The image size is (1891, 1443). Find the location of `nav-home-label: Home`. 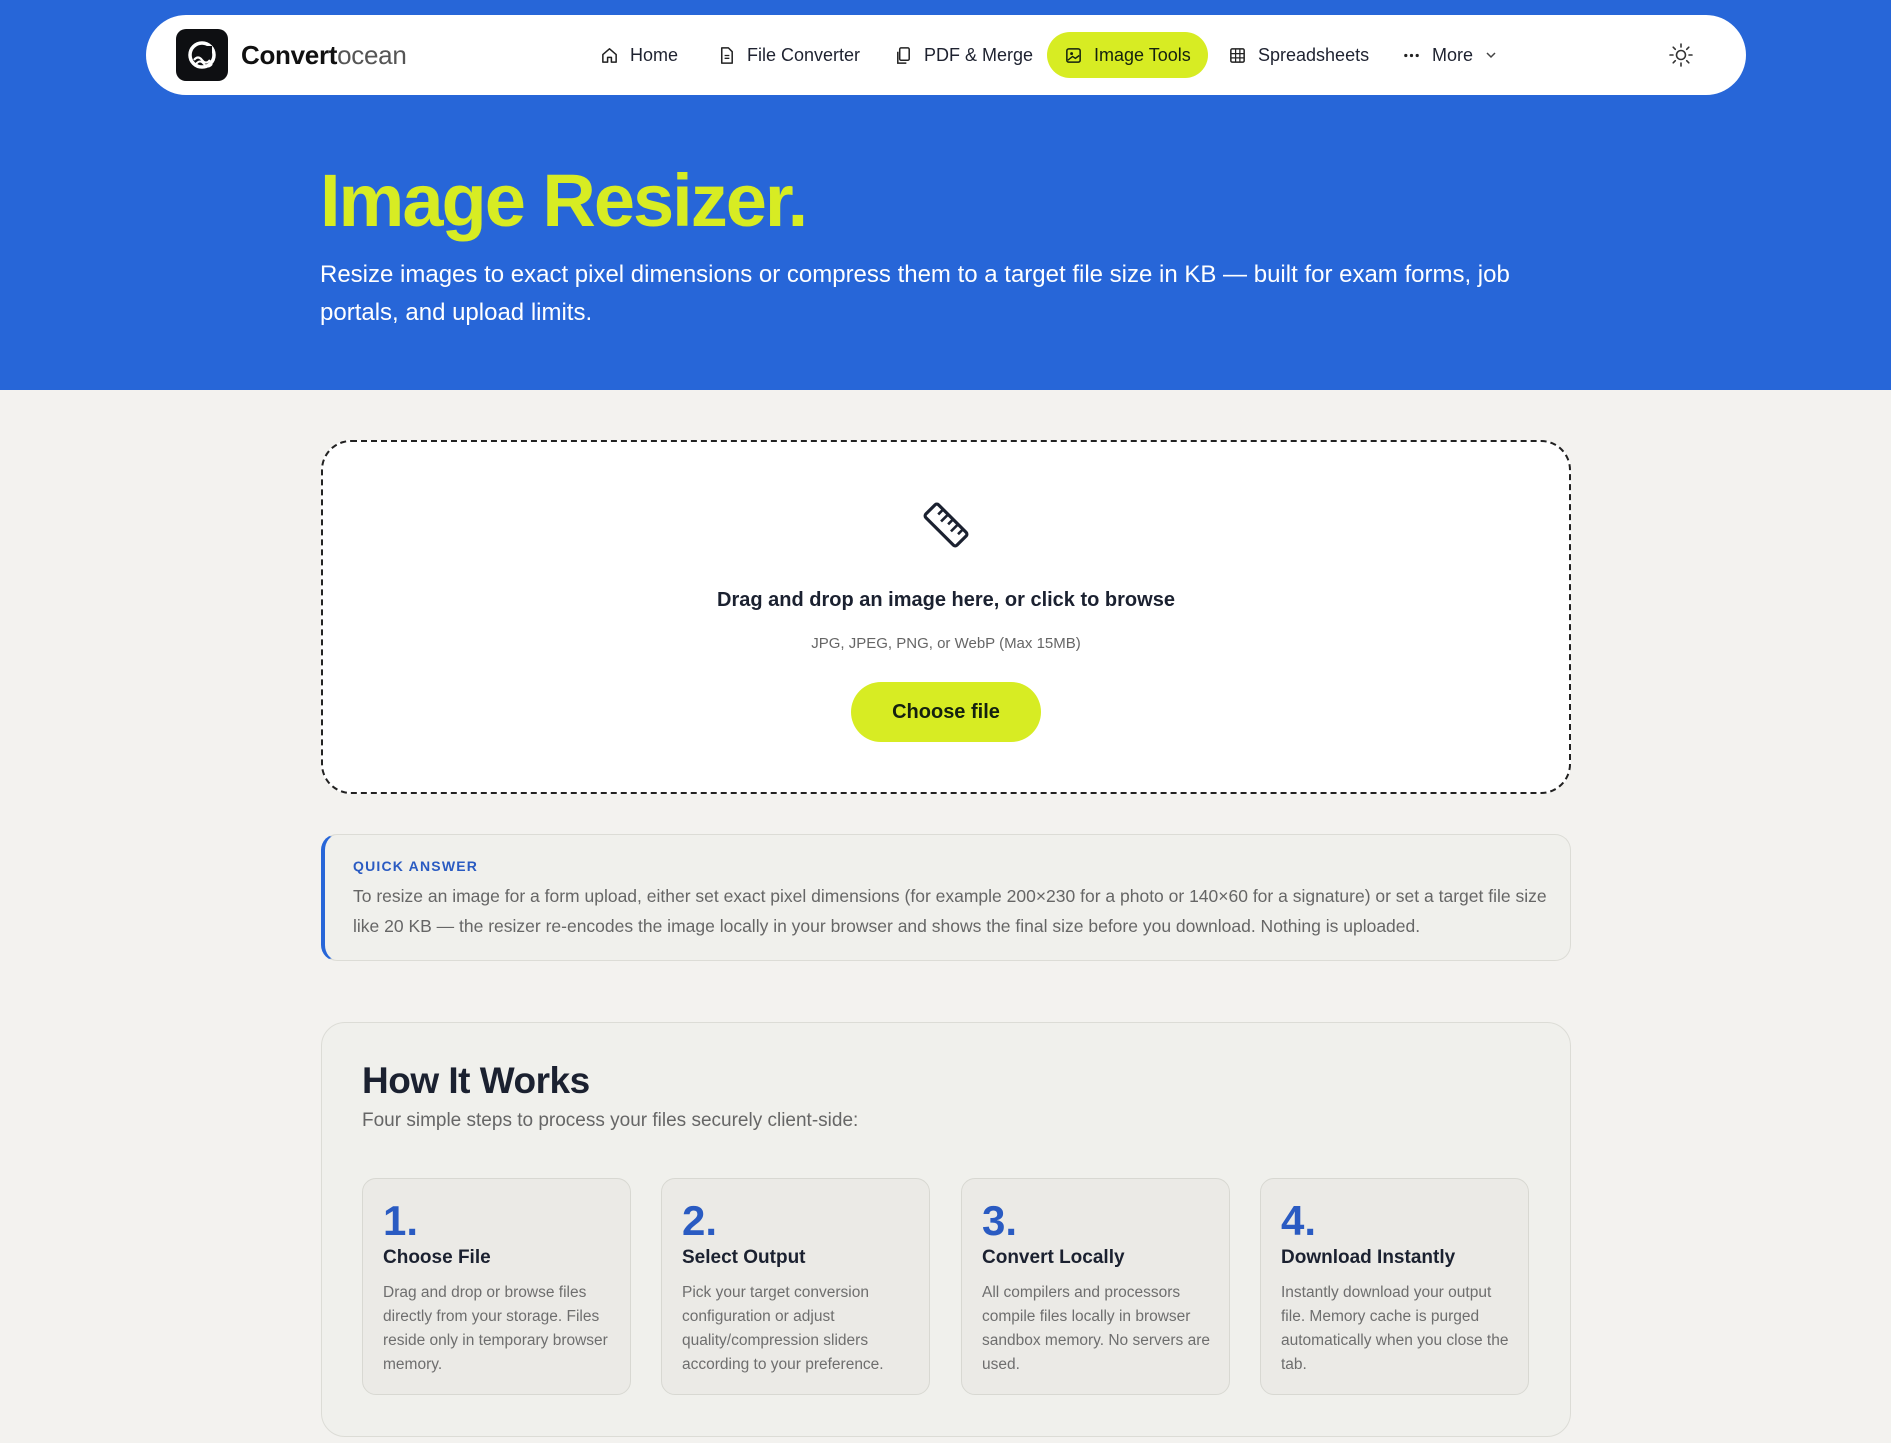

nav-home-label: Home is located at coordinates (654, 54).